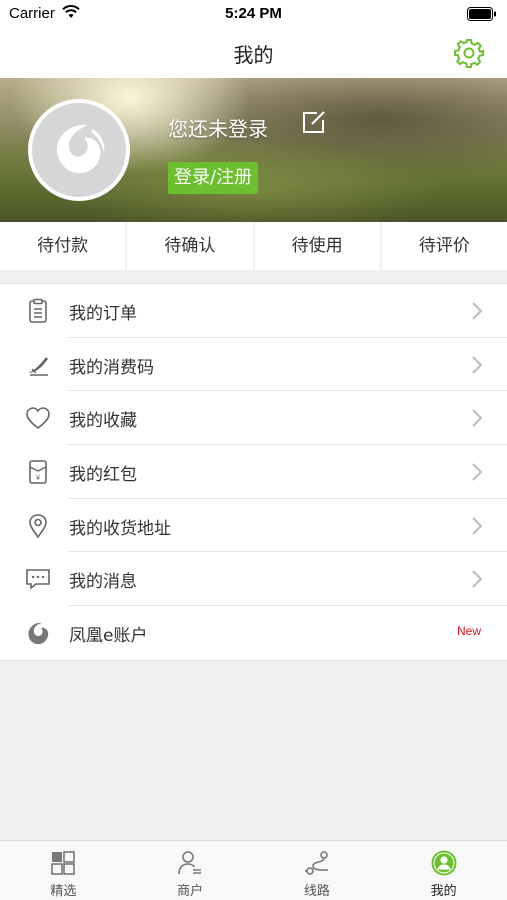 This screenshot has height=900, width=507. Describe the element at coordinates (120, 528) in the screenshot. I see `menu-item-label: 我的收货地址` at that location.